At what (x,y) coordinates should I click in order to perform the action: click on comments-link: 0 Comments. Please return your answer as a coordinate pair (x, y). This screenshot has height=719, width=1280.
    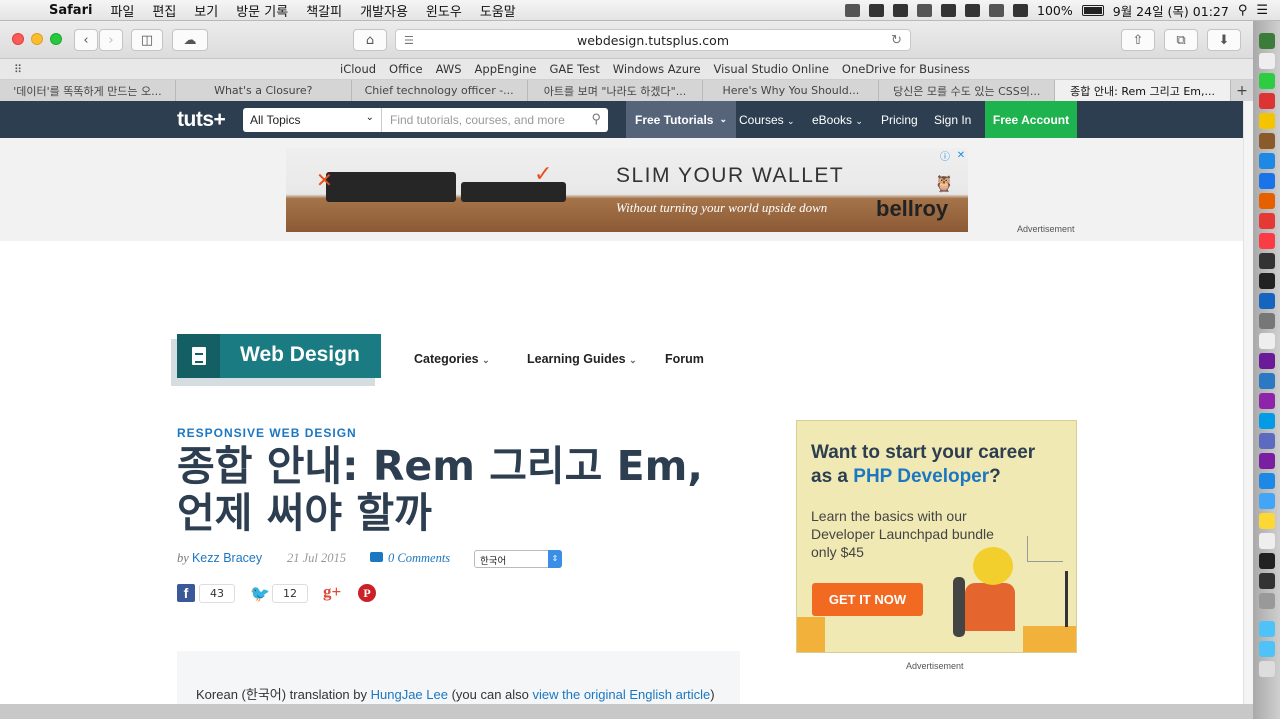
    Looking at the image, I should click on (410, 558).